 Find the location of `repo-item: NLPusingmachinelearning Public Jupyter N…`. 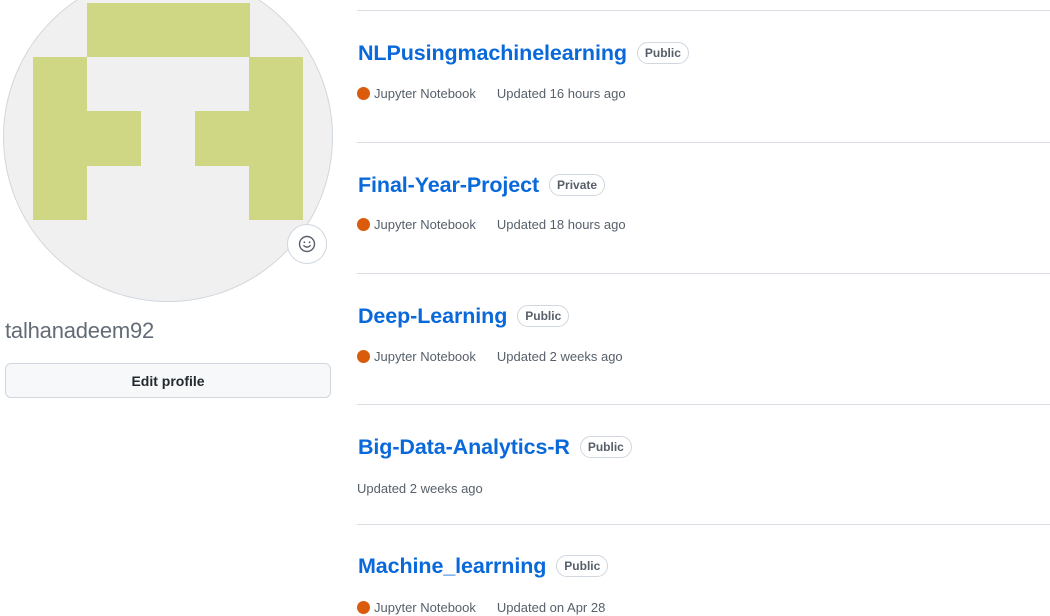

repo-item: NLPusingmachinelearning Public Jupyter N… is located at coordinates (703, 77).